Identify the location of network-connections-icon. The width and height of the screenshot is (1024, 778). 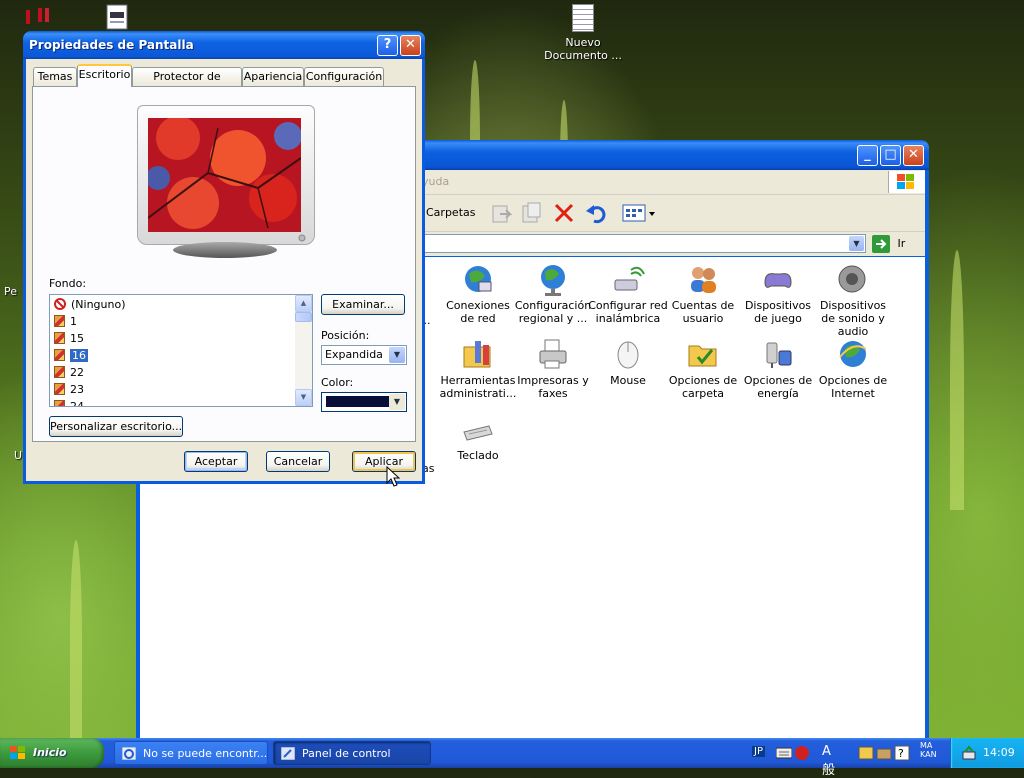
(478, 279).